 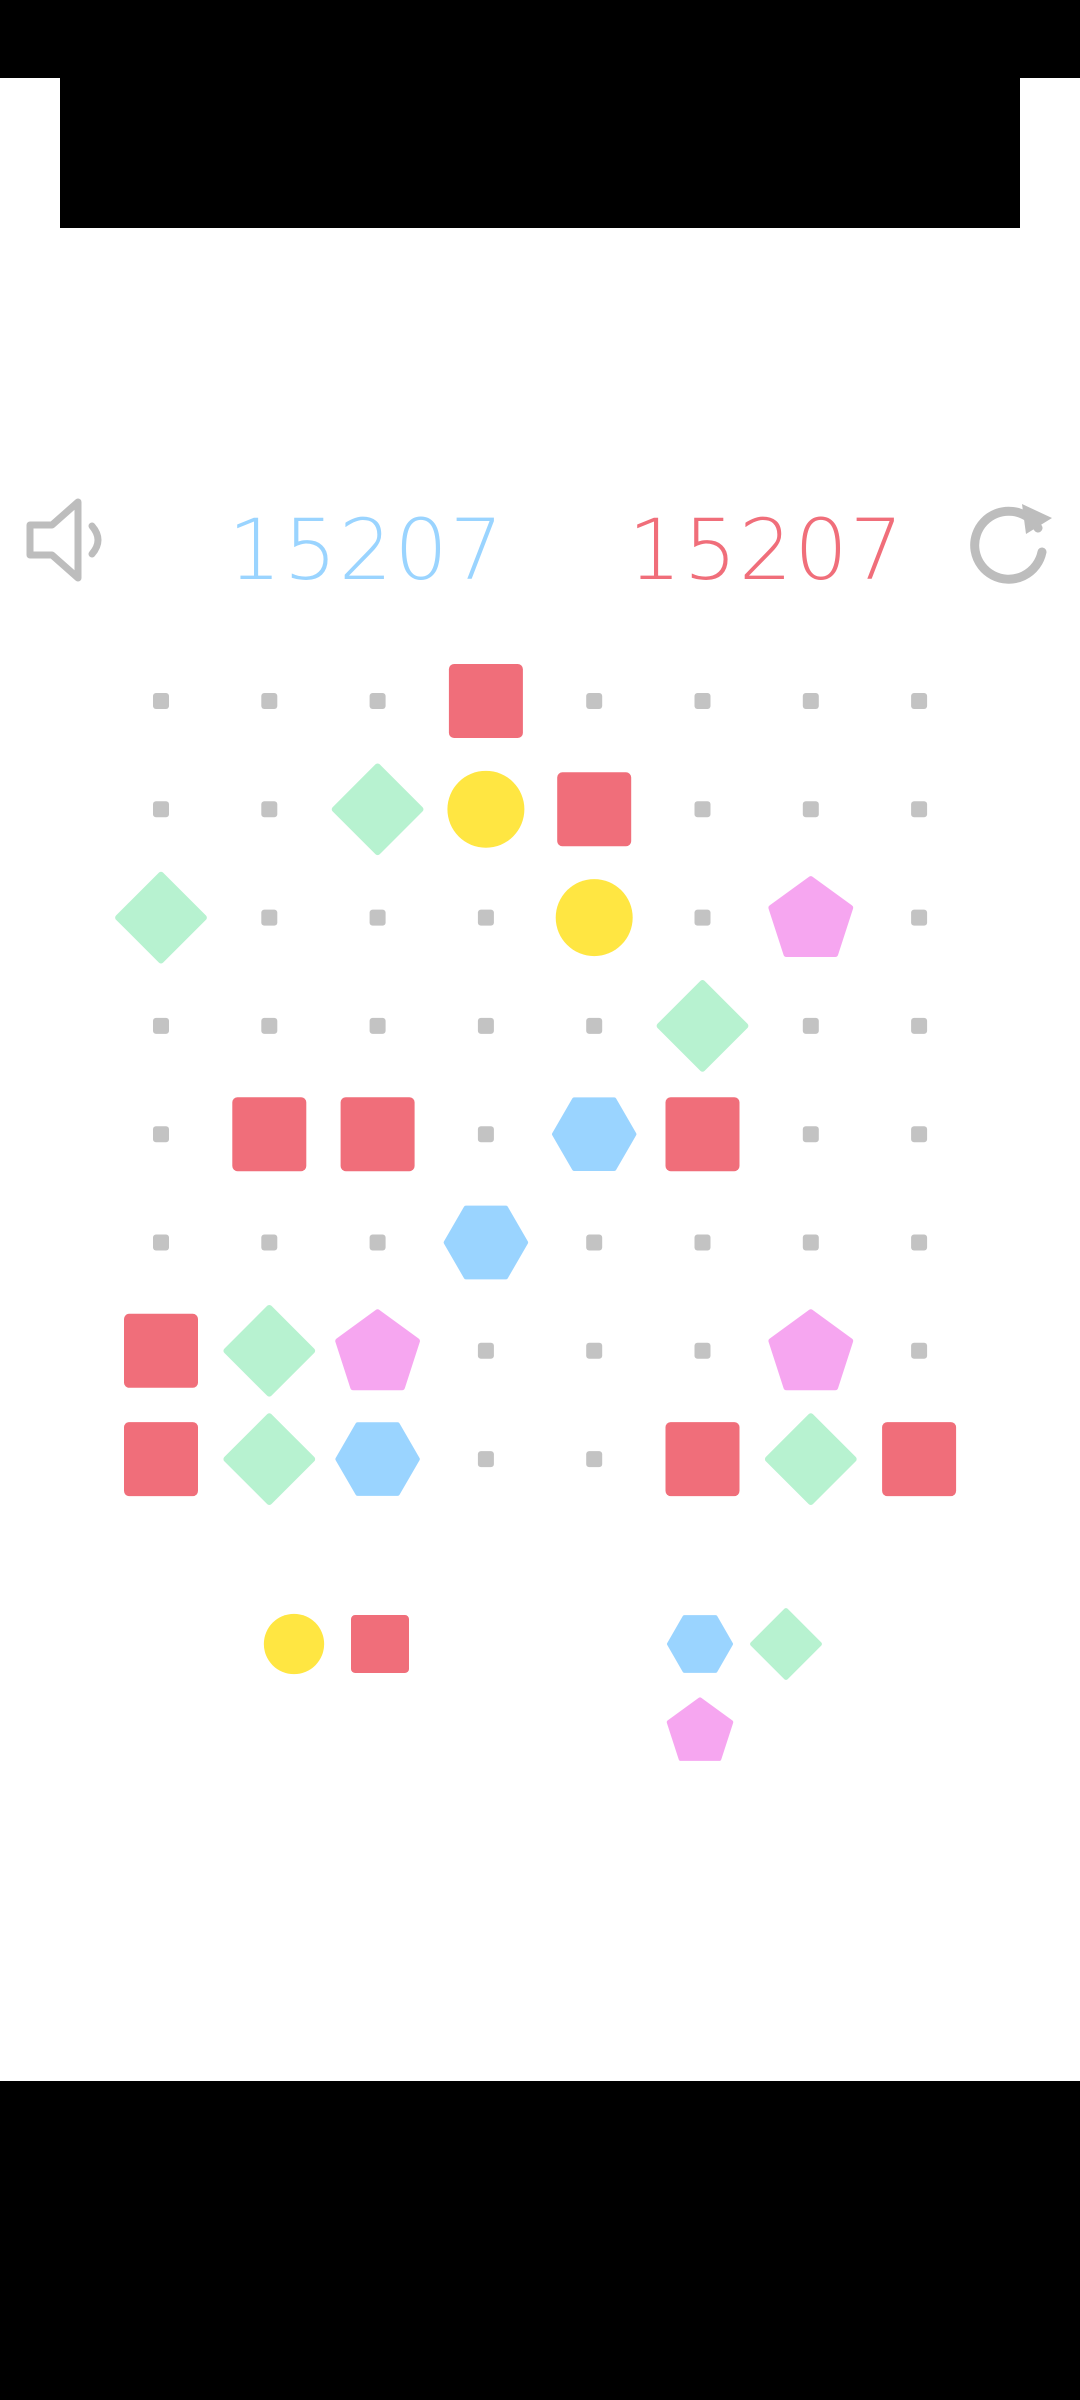 What do you see at coordinates (700, 1644) in the screenshot?
I see `hexagon-tile` at bounding box center [700, 1644].